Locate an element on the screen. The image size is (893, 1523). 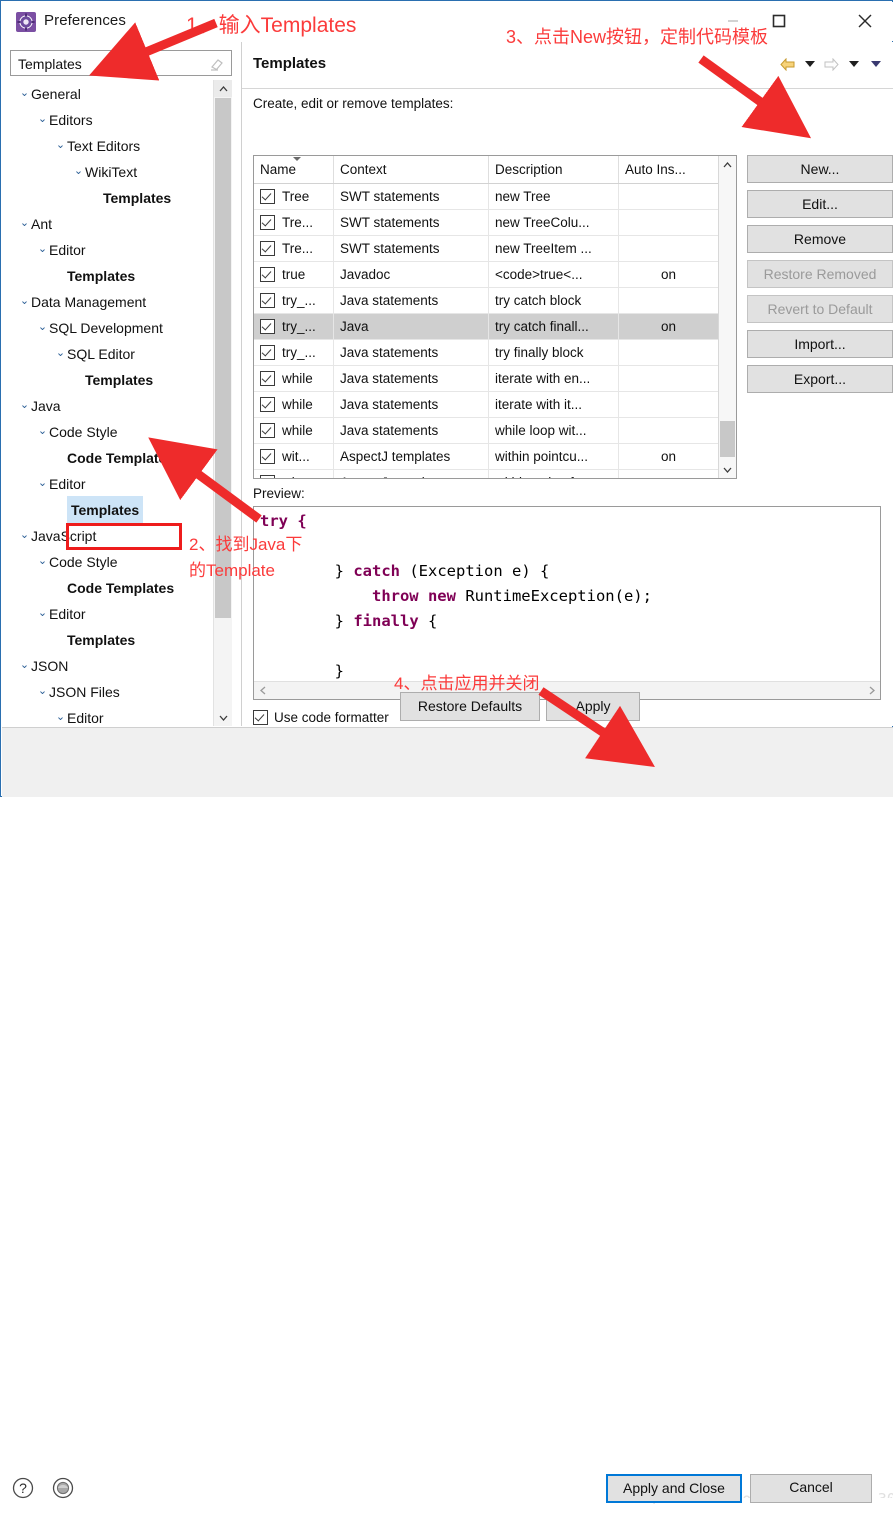
tree-item-sql-development: ⌄ SQL Development is located at coordinates (111, 327).